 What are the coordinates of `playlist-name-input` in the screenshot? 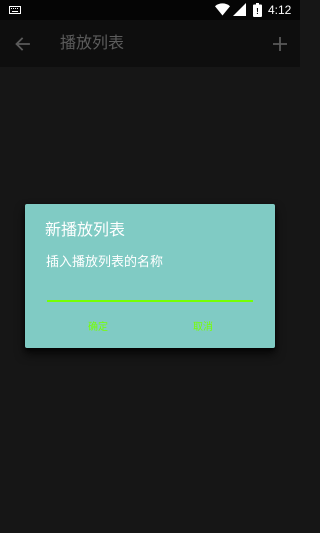 It's located at (150, 291).